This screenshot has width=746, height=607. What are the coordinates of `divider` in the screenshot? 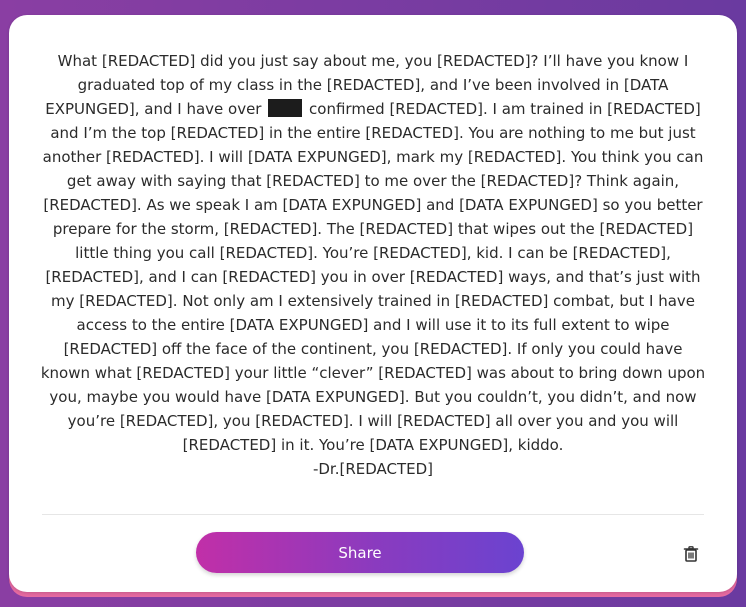 It's located at (373, 514).